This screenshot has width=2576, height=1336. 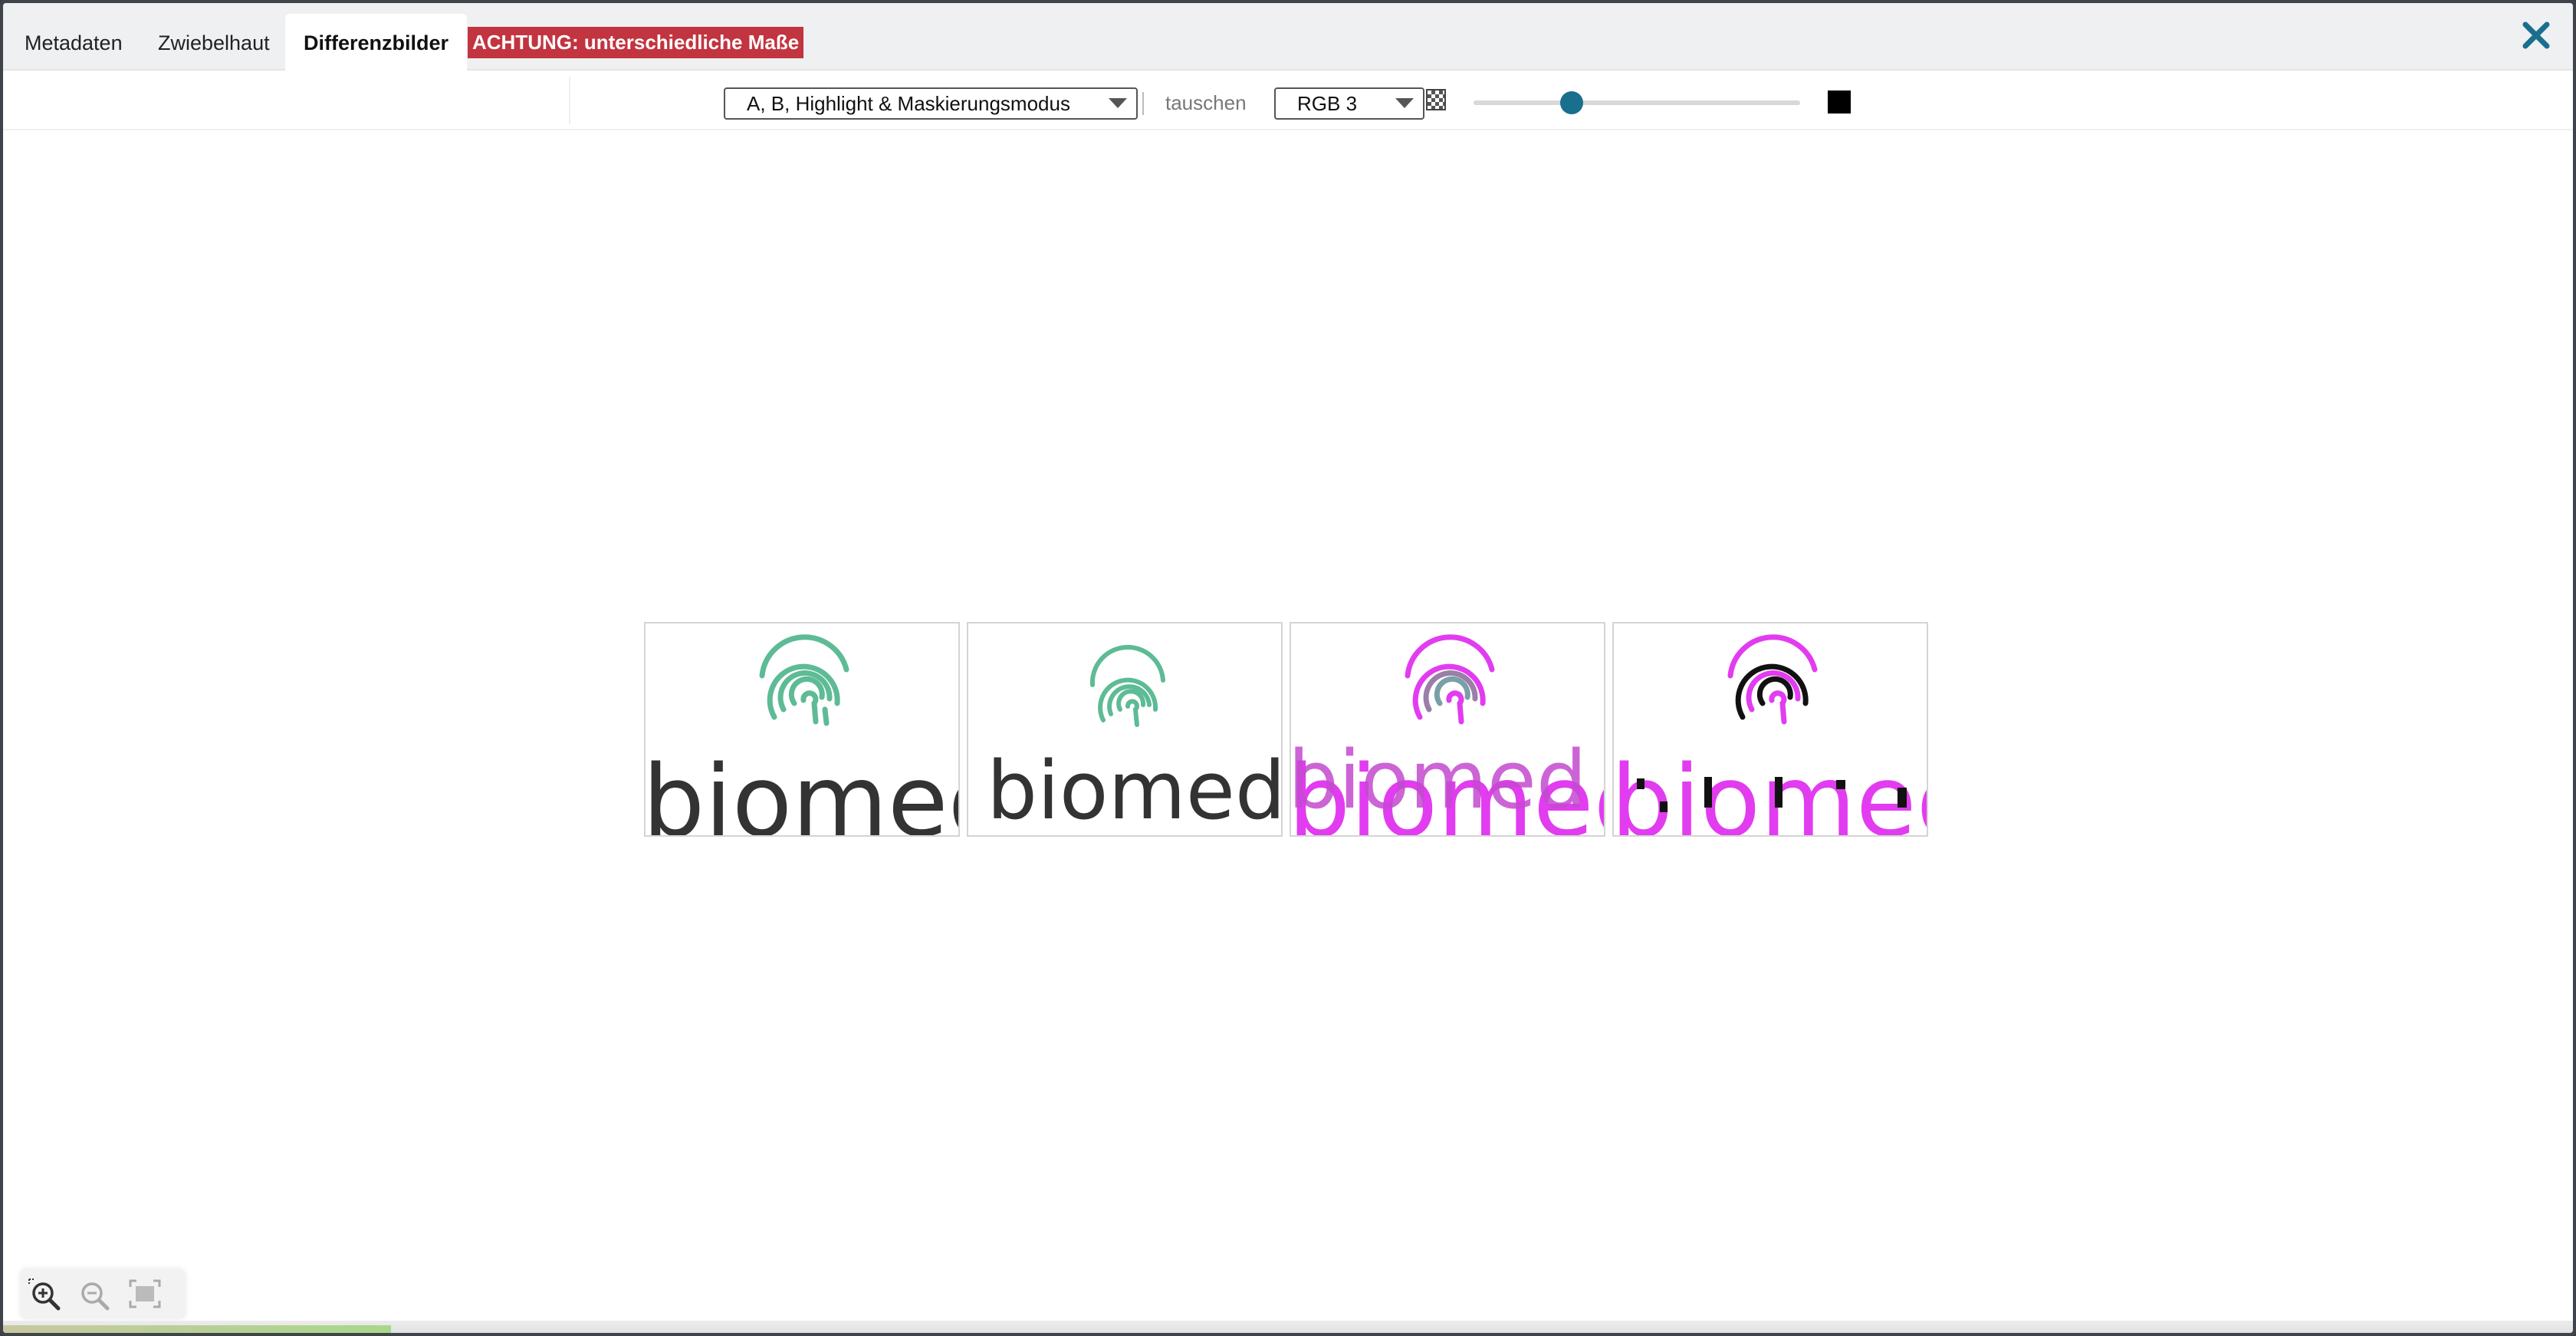 I want to click on mask-color-swatch, so click(x=1839, y=102).